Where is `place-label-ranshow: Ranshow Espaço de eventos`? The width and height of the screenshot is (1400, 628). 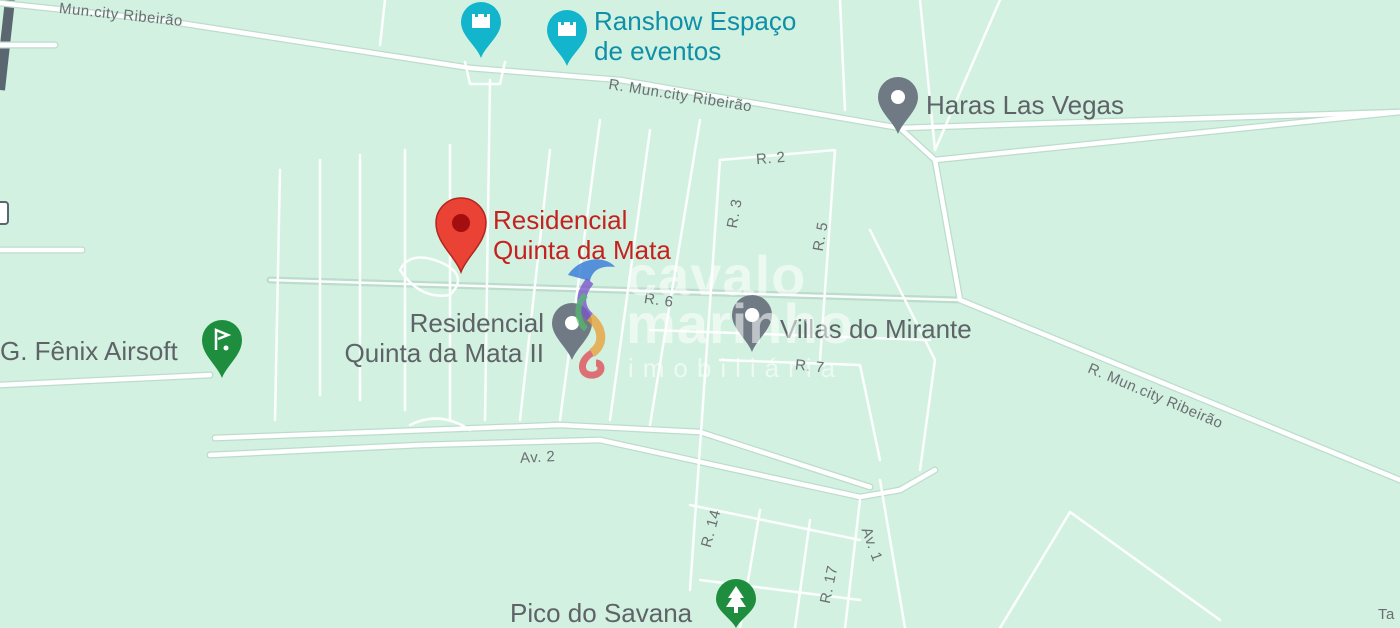 place-label-ranshow: Ranshow Espaço de eventos is located at coordinates (695, 36).